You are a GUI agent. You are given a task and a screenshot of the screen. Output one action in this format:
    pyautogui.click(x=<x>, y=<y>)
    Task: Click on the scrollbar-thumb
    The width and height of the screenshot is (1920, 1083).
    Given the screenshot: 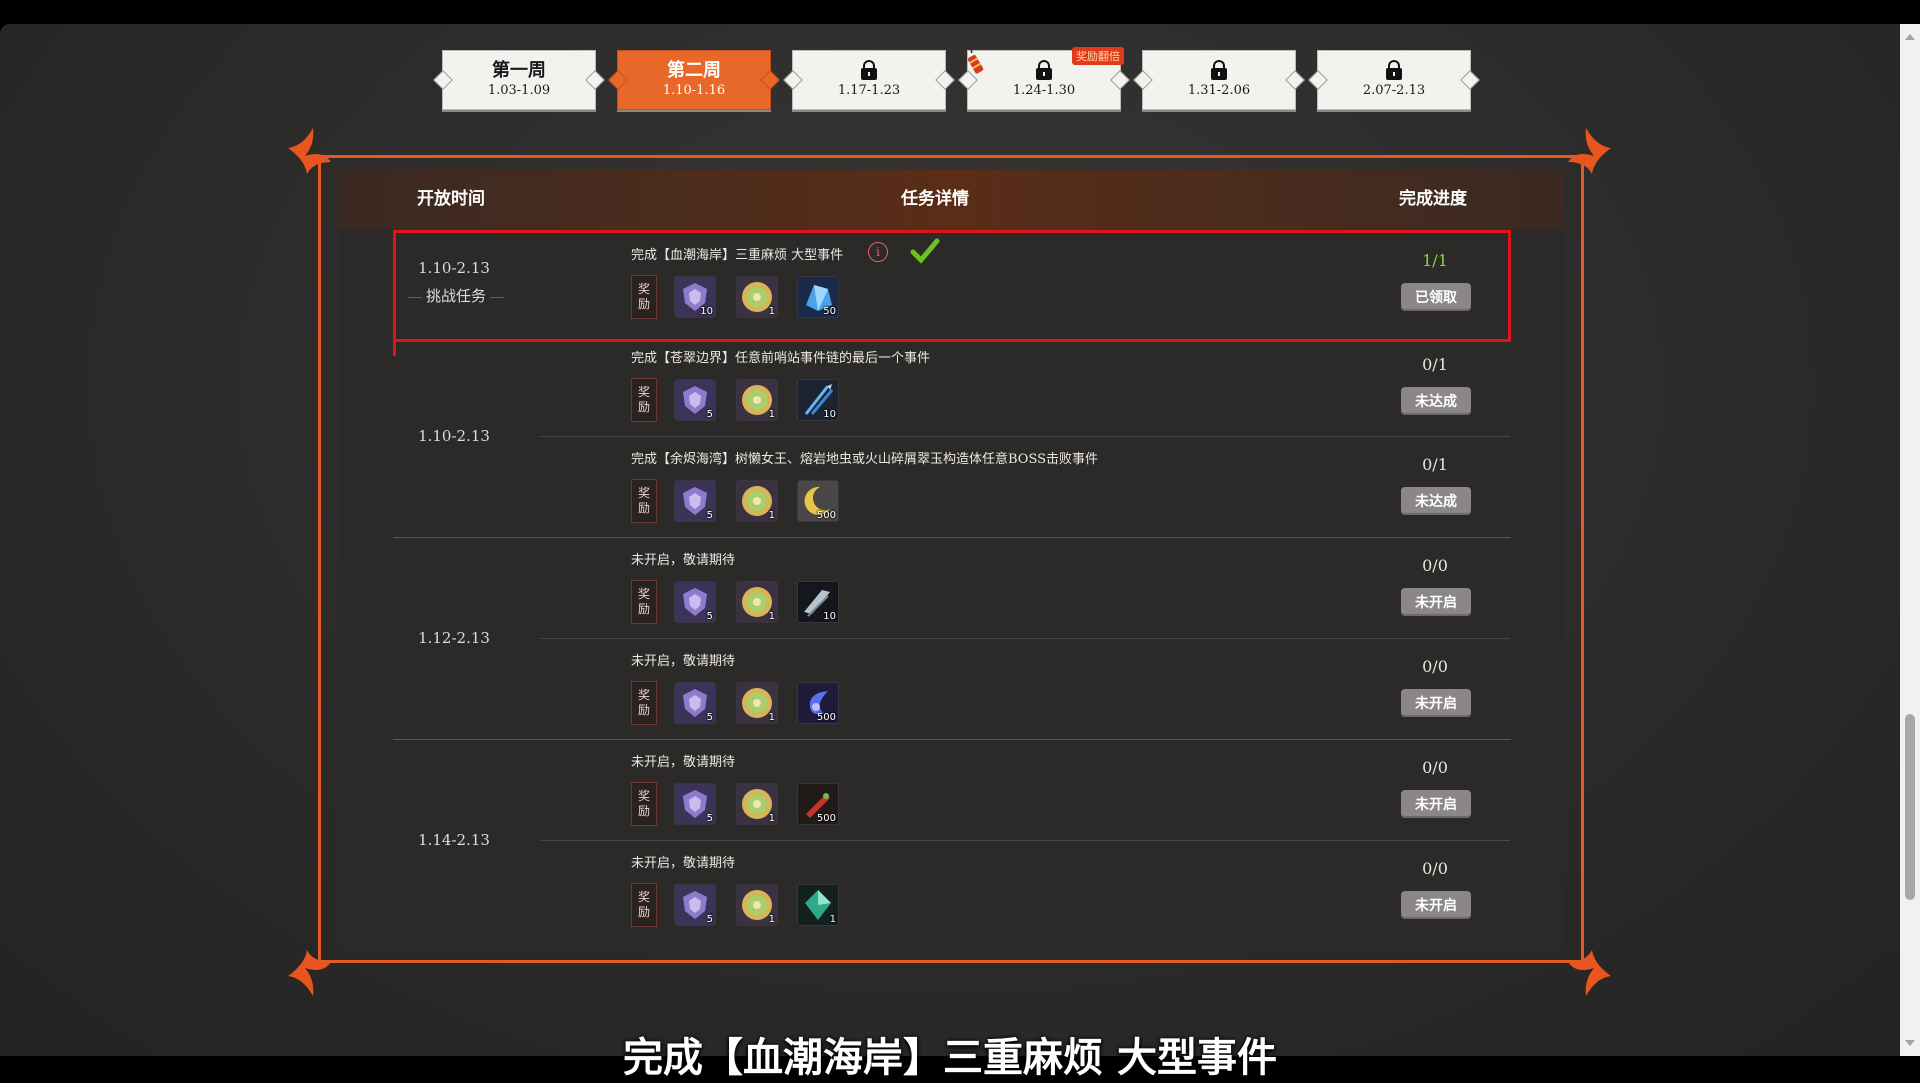 What is the action you would take?
    pyautogui.click(x=1910, y=807)
    